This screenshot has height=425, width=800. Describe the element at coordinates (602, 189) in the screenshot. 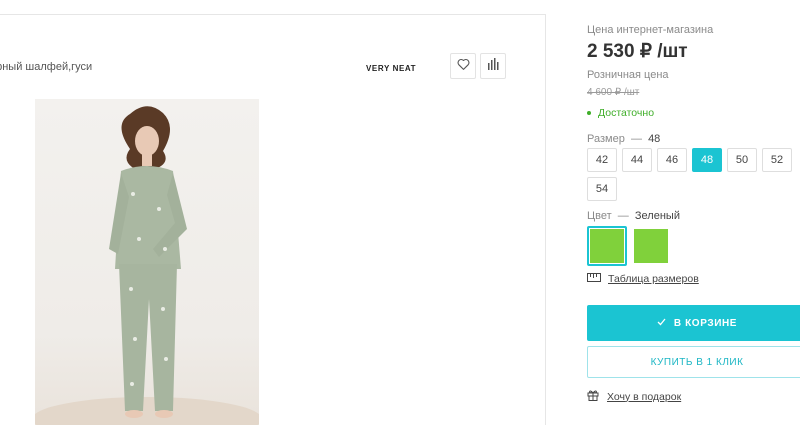

I see `size-option: 54` at that location.